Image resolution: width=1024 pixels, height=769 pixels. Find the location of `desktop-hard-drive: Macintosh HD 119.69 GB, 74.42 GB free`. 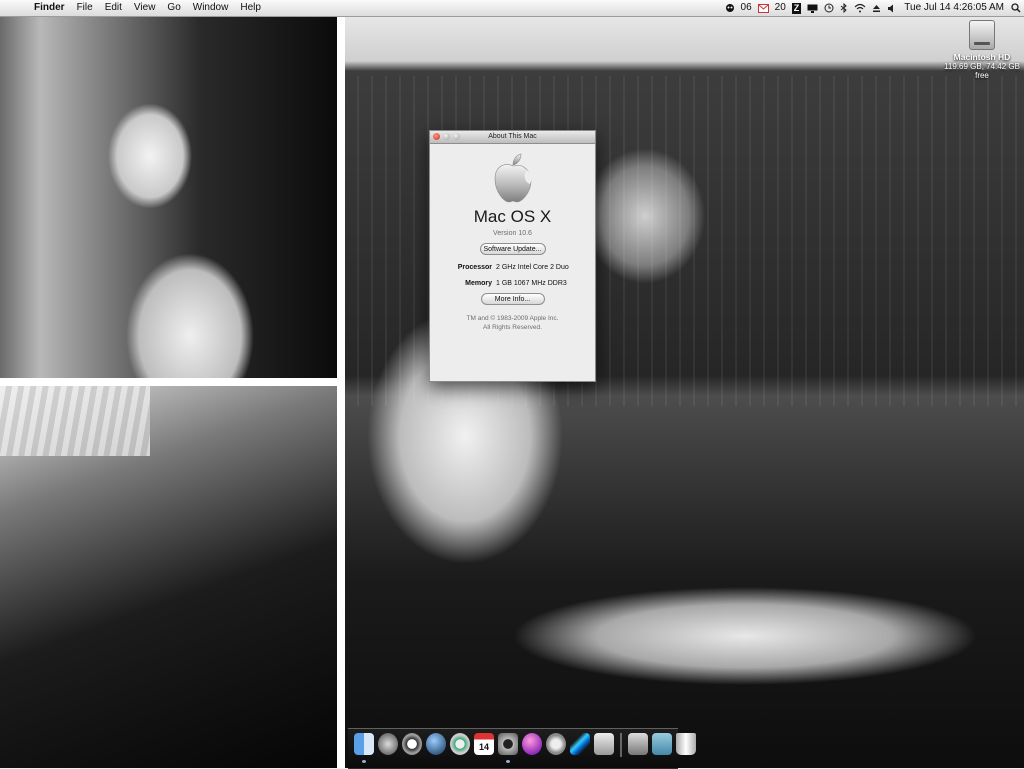

desktop-hard-drive: Macintosh HD 119.69 GB, 74.42 GB free is located at coordinates (982, 50).